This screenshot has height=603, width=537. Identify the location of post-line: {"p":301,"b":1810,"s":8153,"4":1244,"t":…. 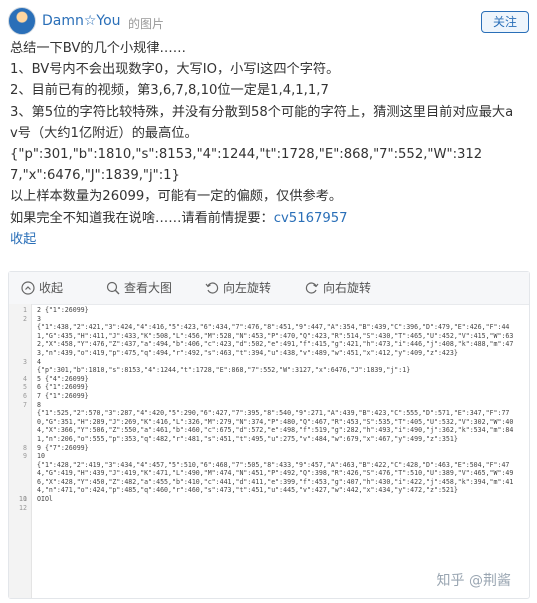
(246, 165).